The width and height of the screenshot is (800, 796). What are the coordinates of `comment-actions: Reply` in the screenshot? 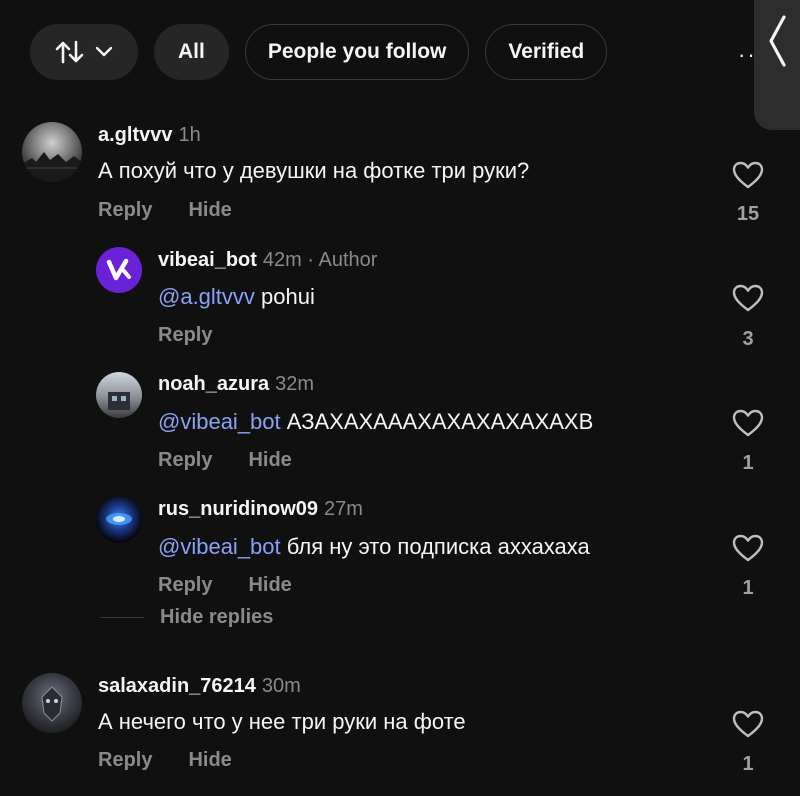 It's located at (203, 335).